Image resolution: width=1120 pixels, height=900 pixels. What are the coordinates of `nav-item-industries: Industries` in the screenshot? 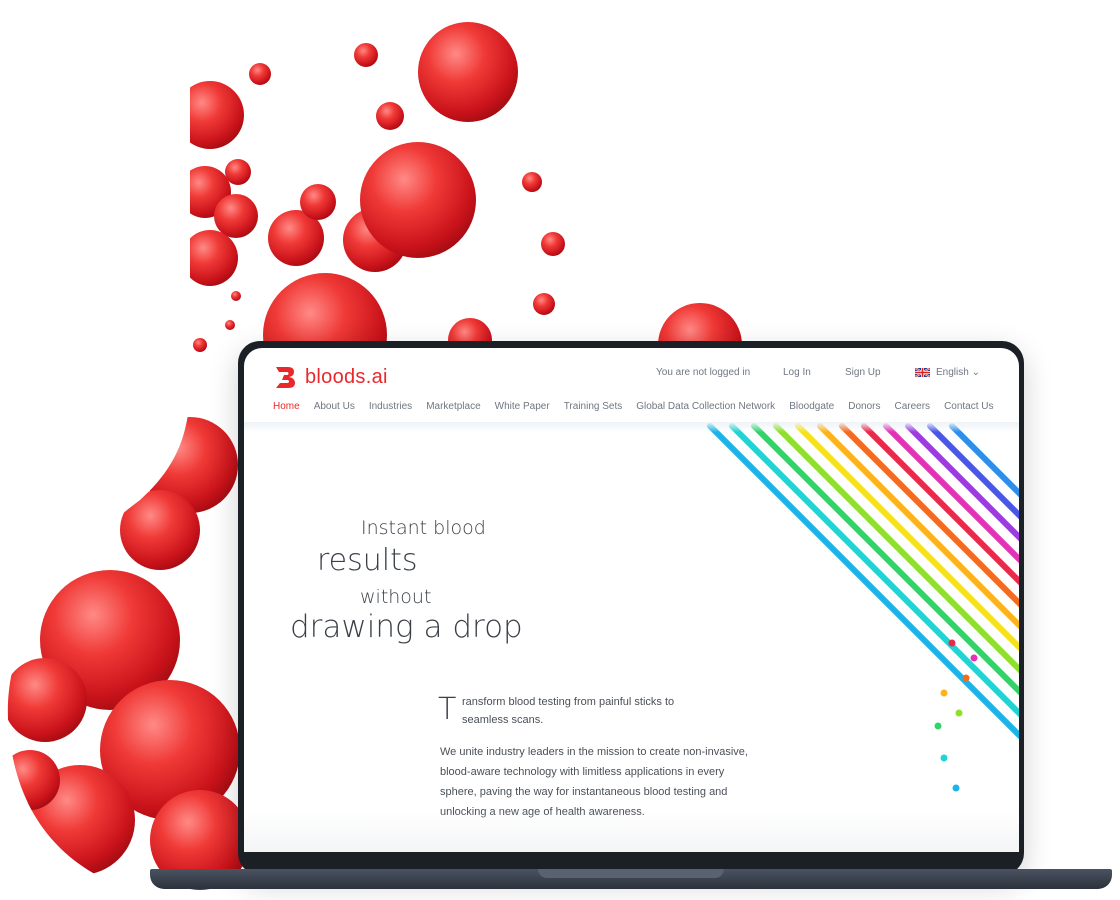 It's located at (390, 406).